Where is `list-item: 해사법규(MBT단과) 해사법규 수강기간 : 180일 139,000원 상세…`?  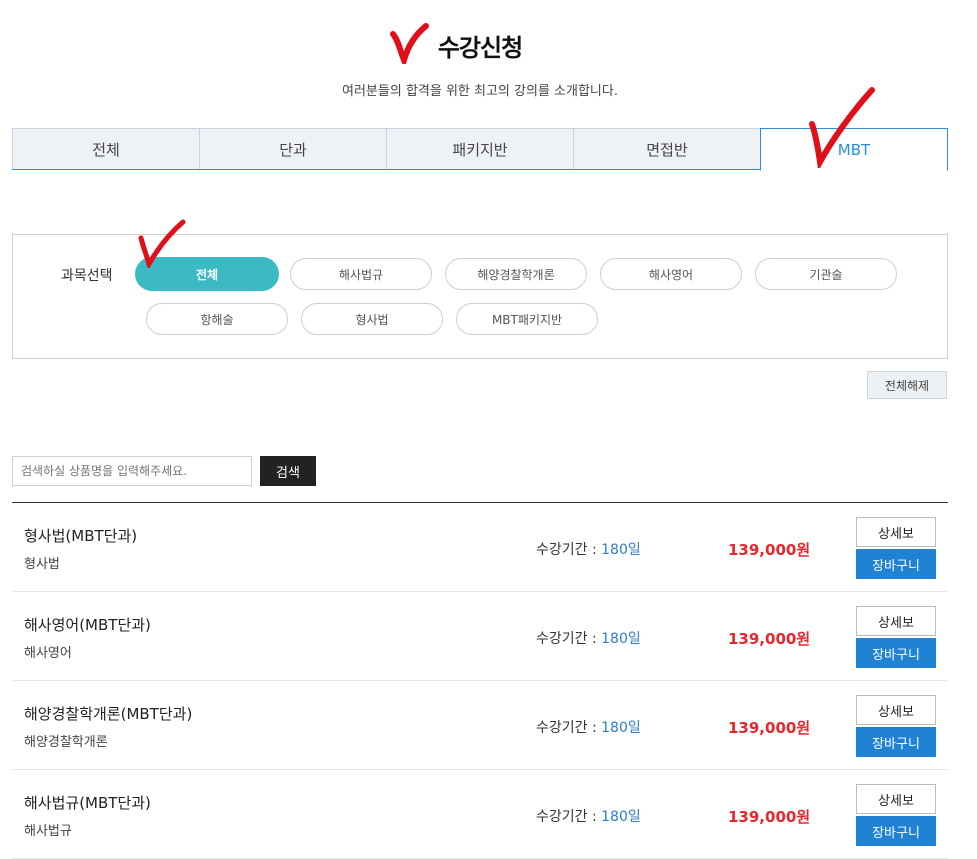 list-item: 해사법규(MBT단과) 해사법규 수강기간 : 180일 139,000원 상세… is located at coordinates (480, 814).